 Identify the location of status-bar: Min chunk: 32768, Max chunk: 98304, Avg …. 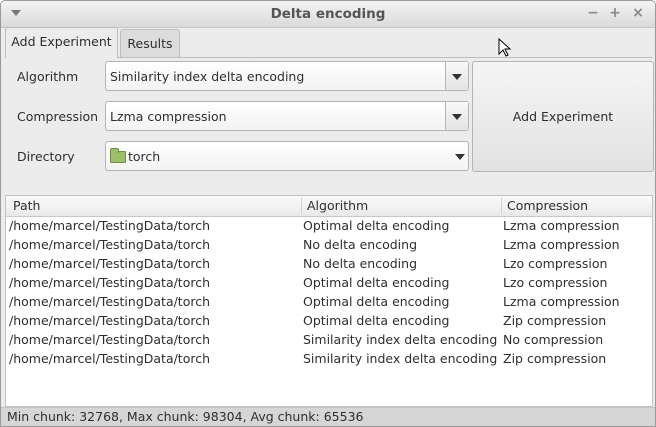
(328, 416).